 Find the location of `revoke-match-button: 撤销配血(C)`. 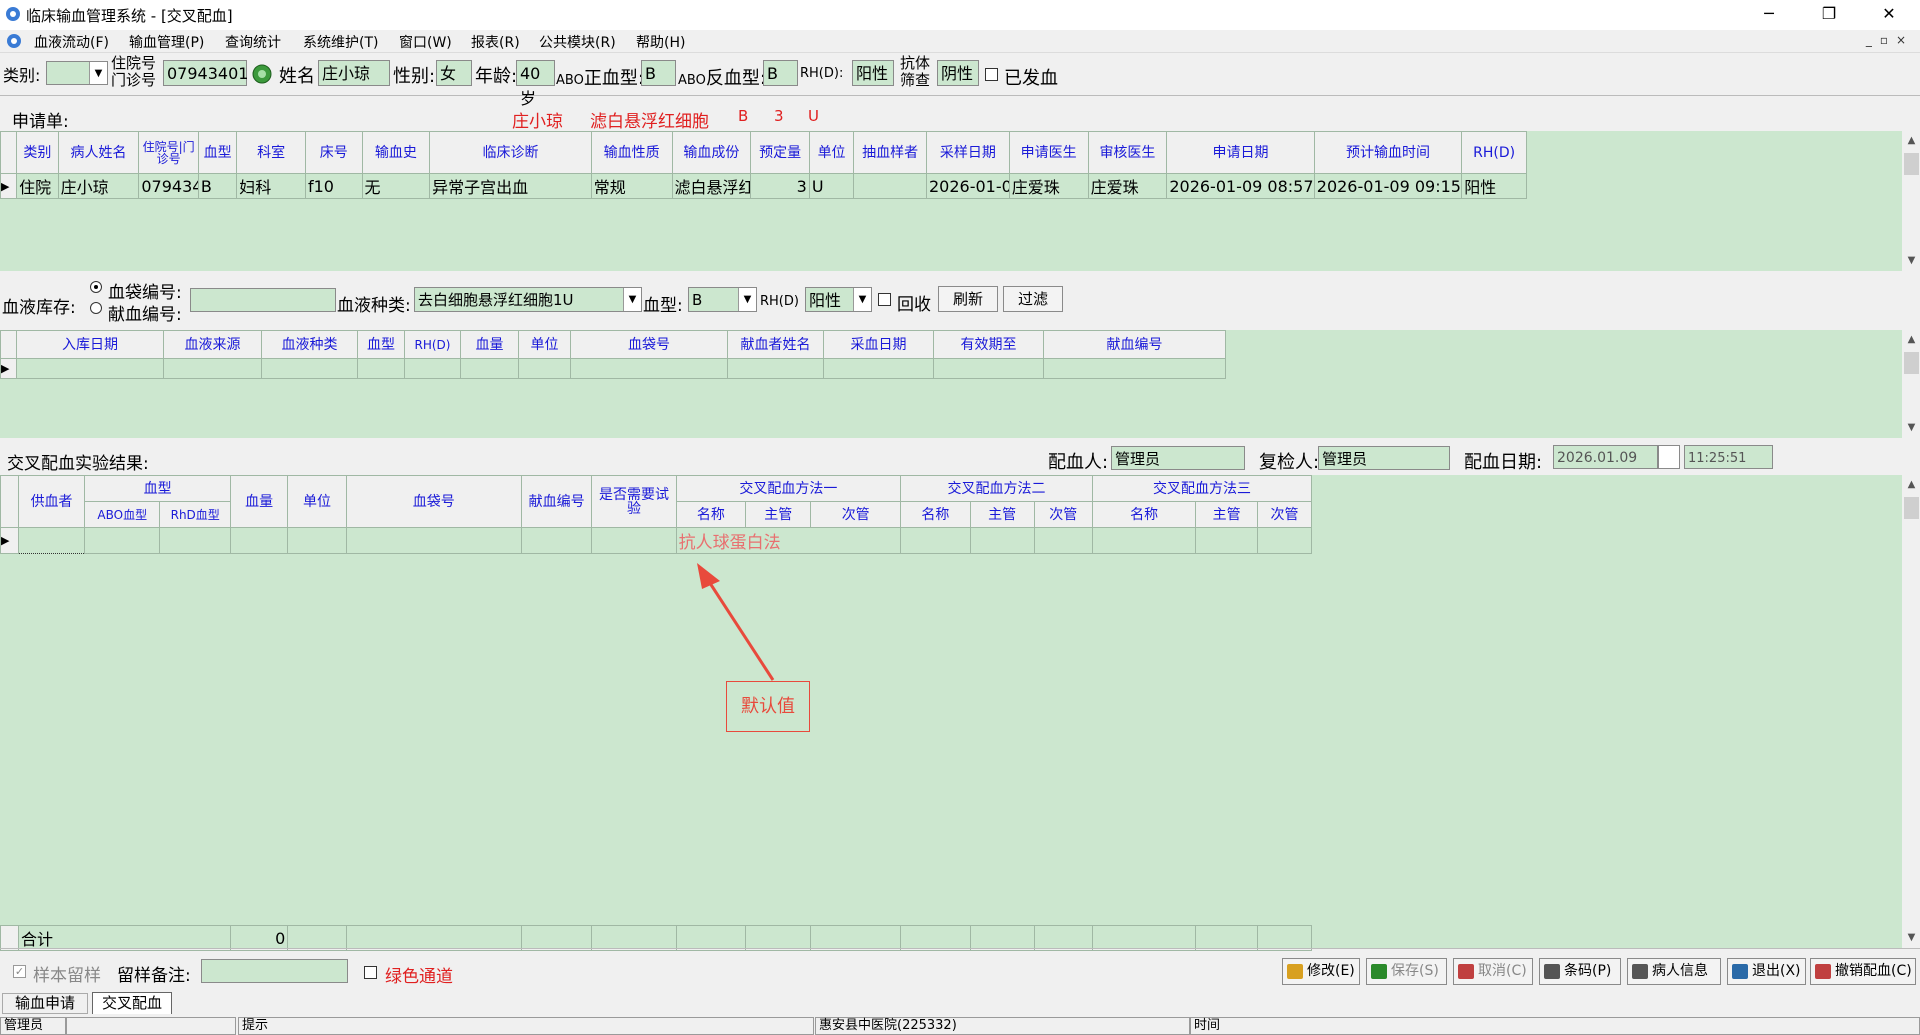

revoke-match-button: 撤销配血(C) is located at coordinates (1863, 971).